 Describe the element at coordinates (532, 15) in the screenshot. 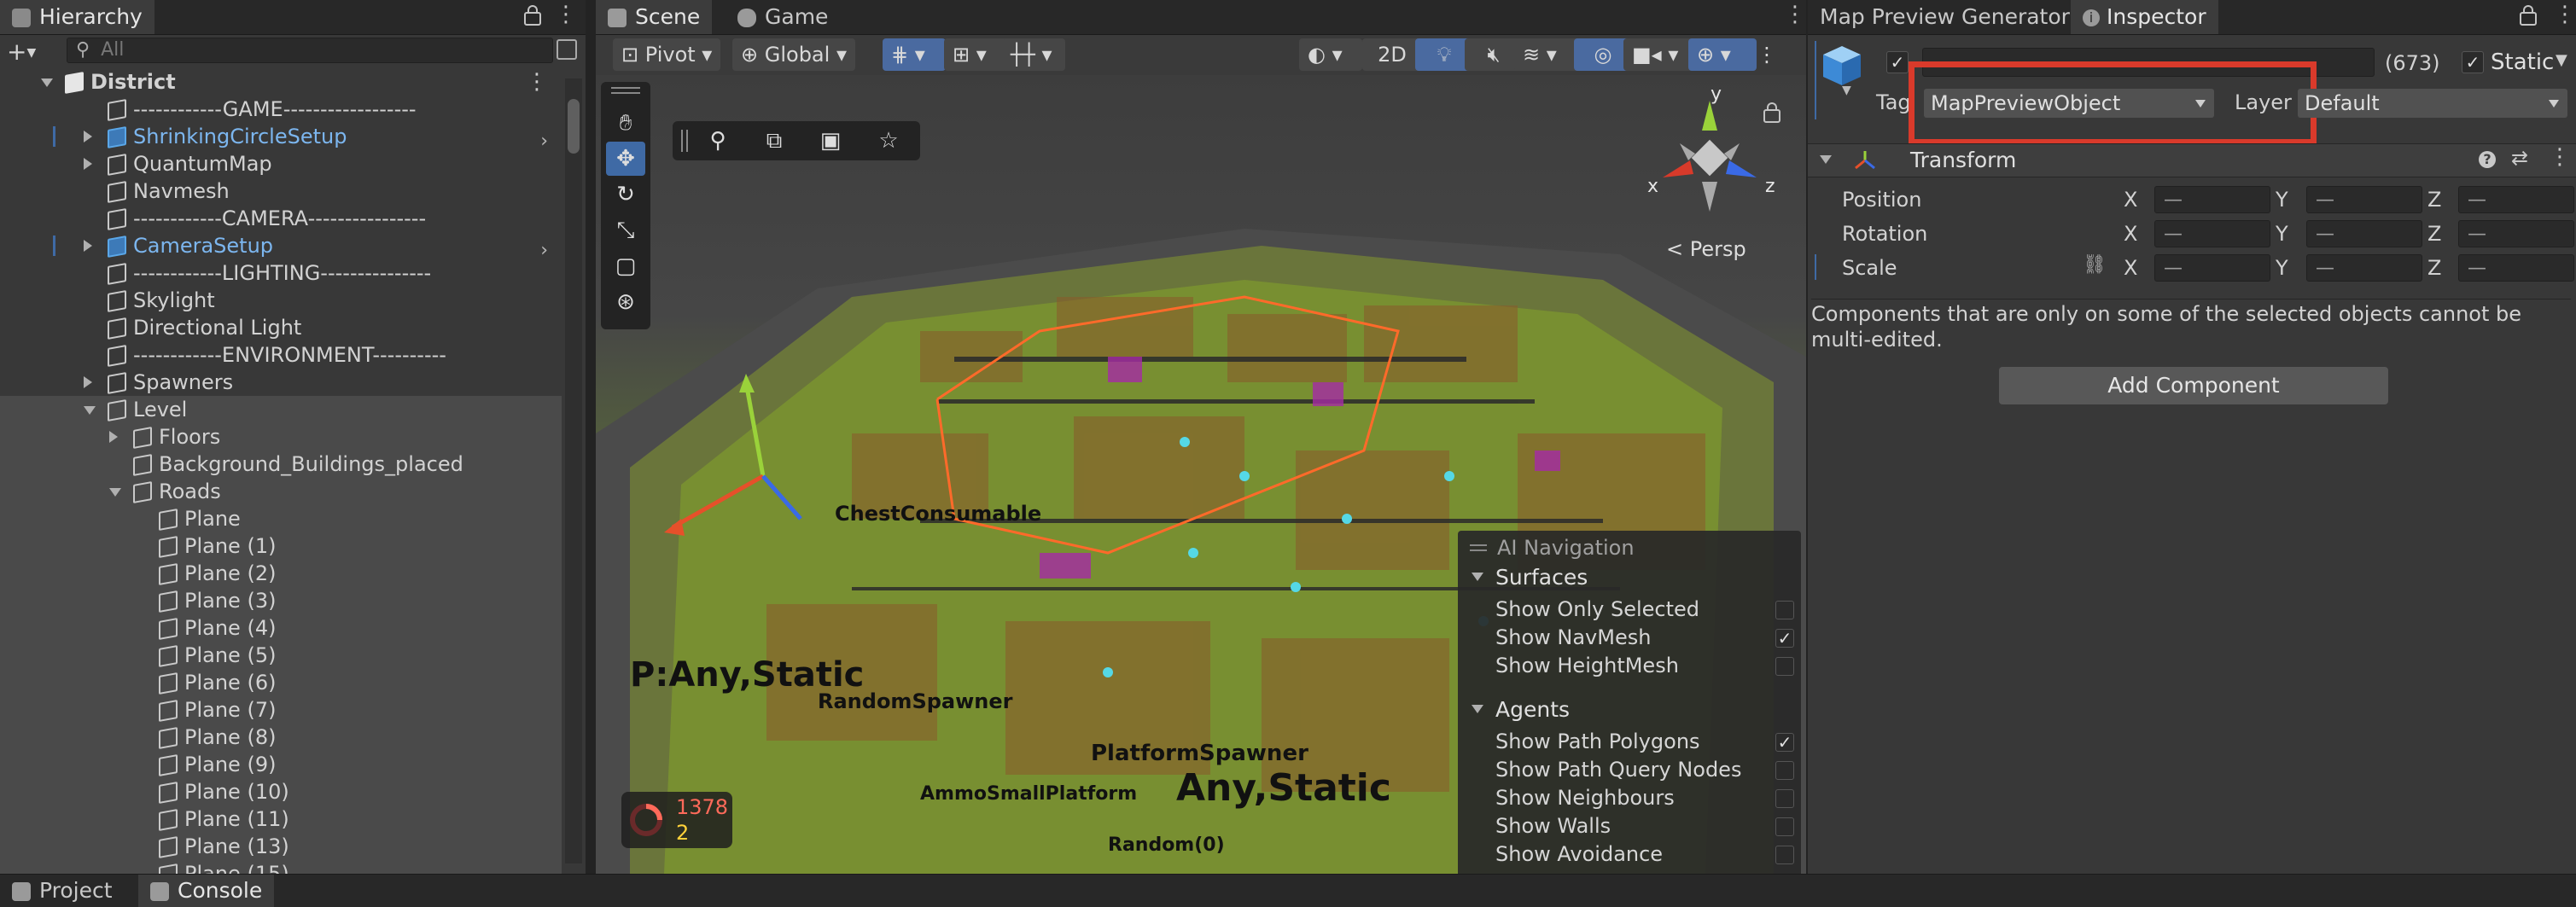

I see `lock-icon` at that location.